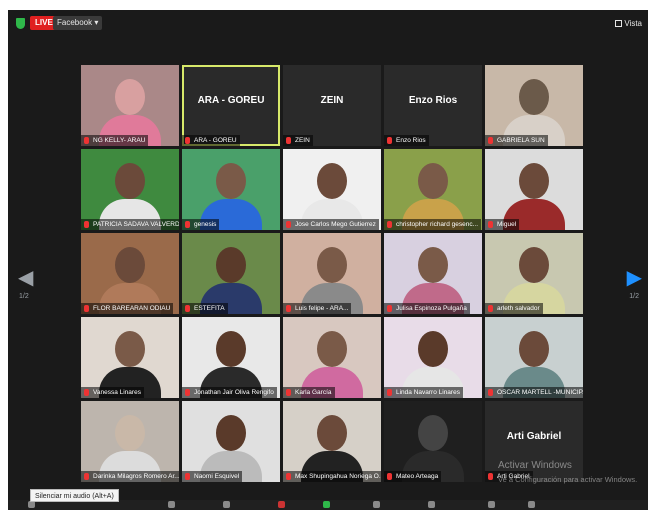  Describe the element at coordinates (633, 23) in the screenshot. I see `view-label: Vista` at that location.